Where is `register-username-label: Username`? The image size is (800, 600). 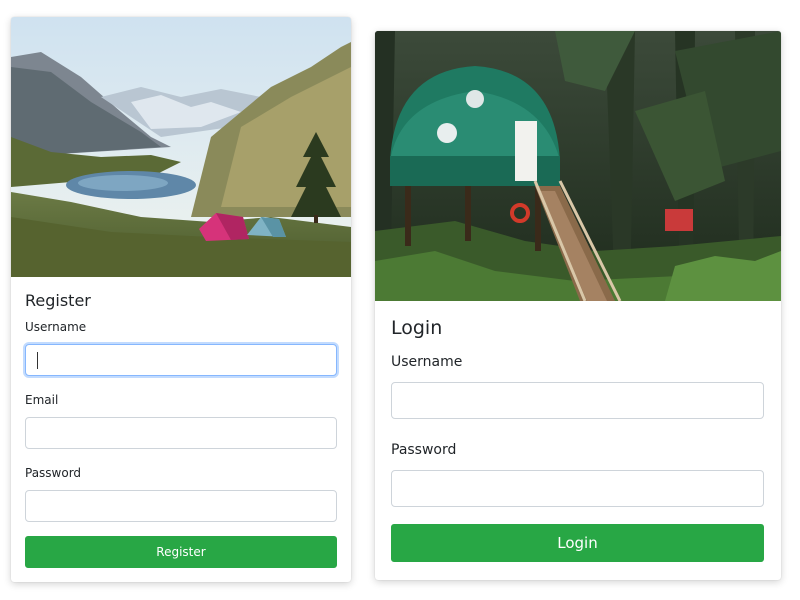 register-username-label: Username is located at coordinates (56, 327).